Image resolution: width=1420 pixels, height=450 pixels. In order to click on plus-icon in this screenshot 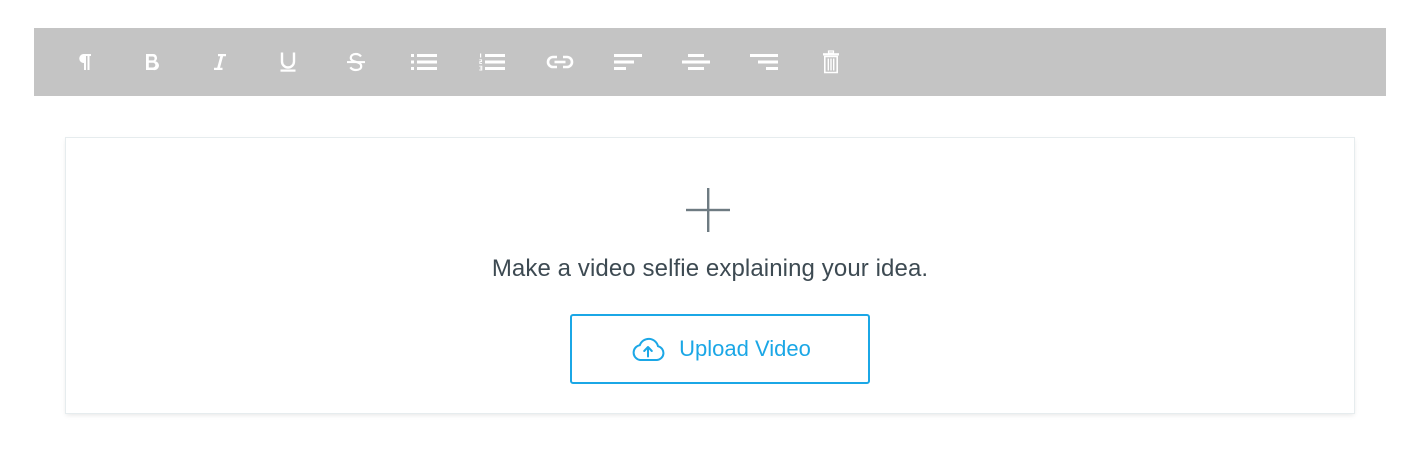, I will do `click(708, 210)`.